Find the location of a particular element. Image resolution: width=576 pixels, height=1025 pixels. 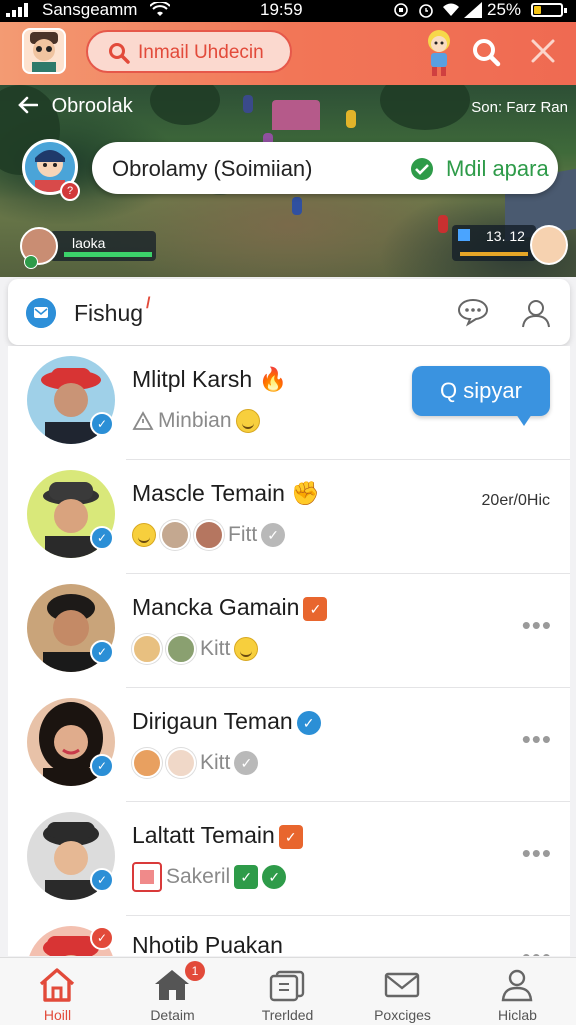

nav-trerlded: Trerlded is located at coordinates (287, 991).